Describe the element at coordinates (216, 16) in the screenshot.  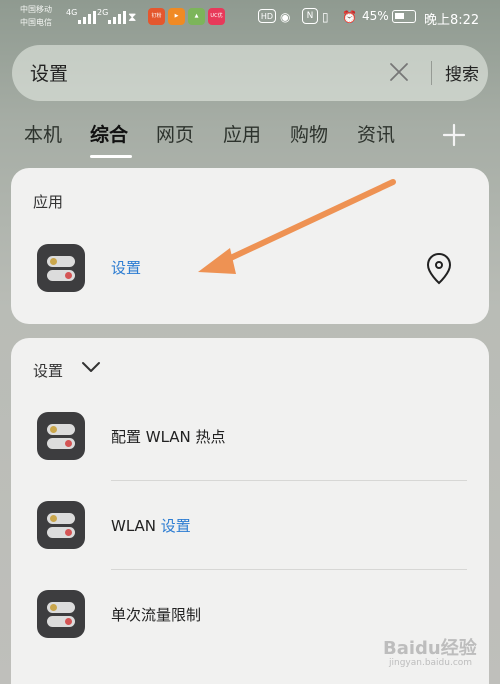
I see `shopping-app-icon: UC优选` at that location.